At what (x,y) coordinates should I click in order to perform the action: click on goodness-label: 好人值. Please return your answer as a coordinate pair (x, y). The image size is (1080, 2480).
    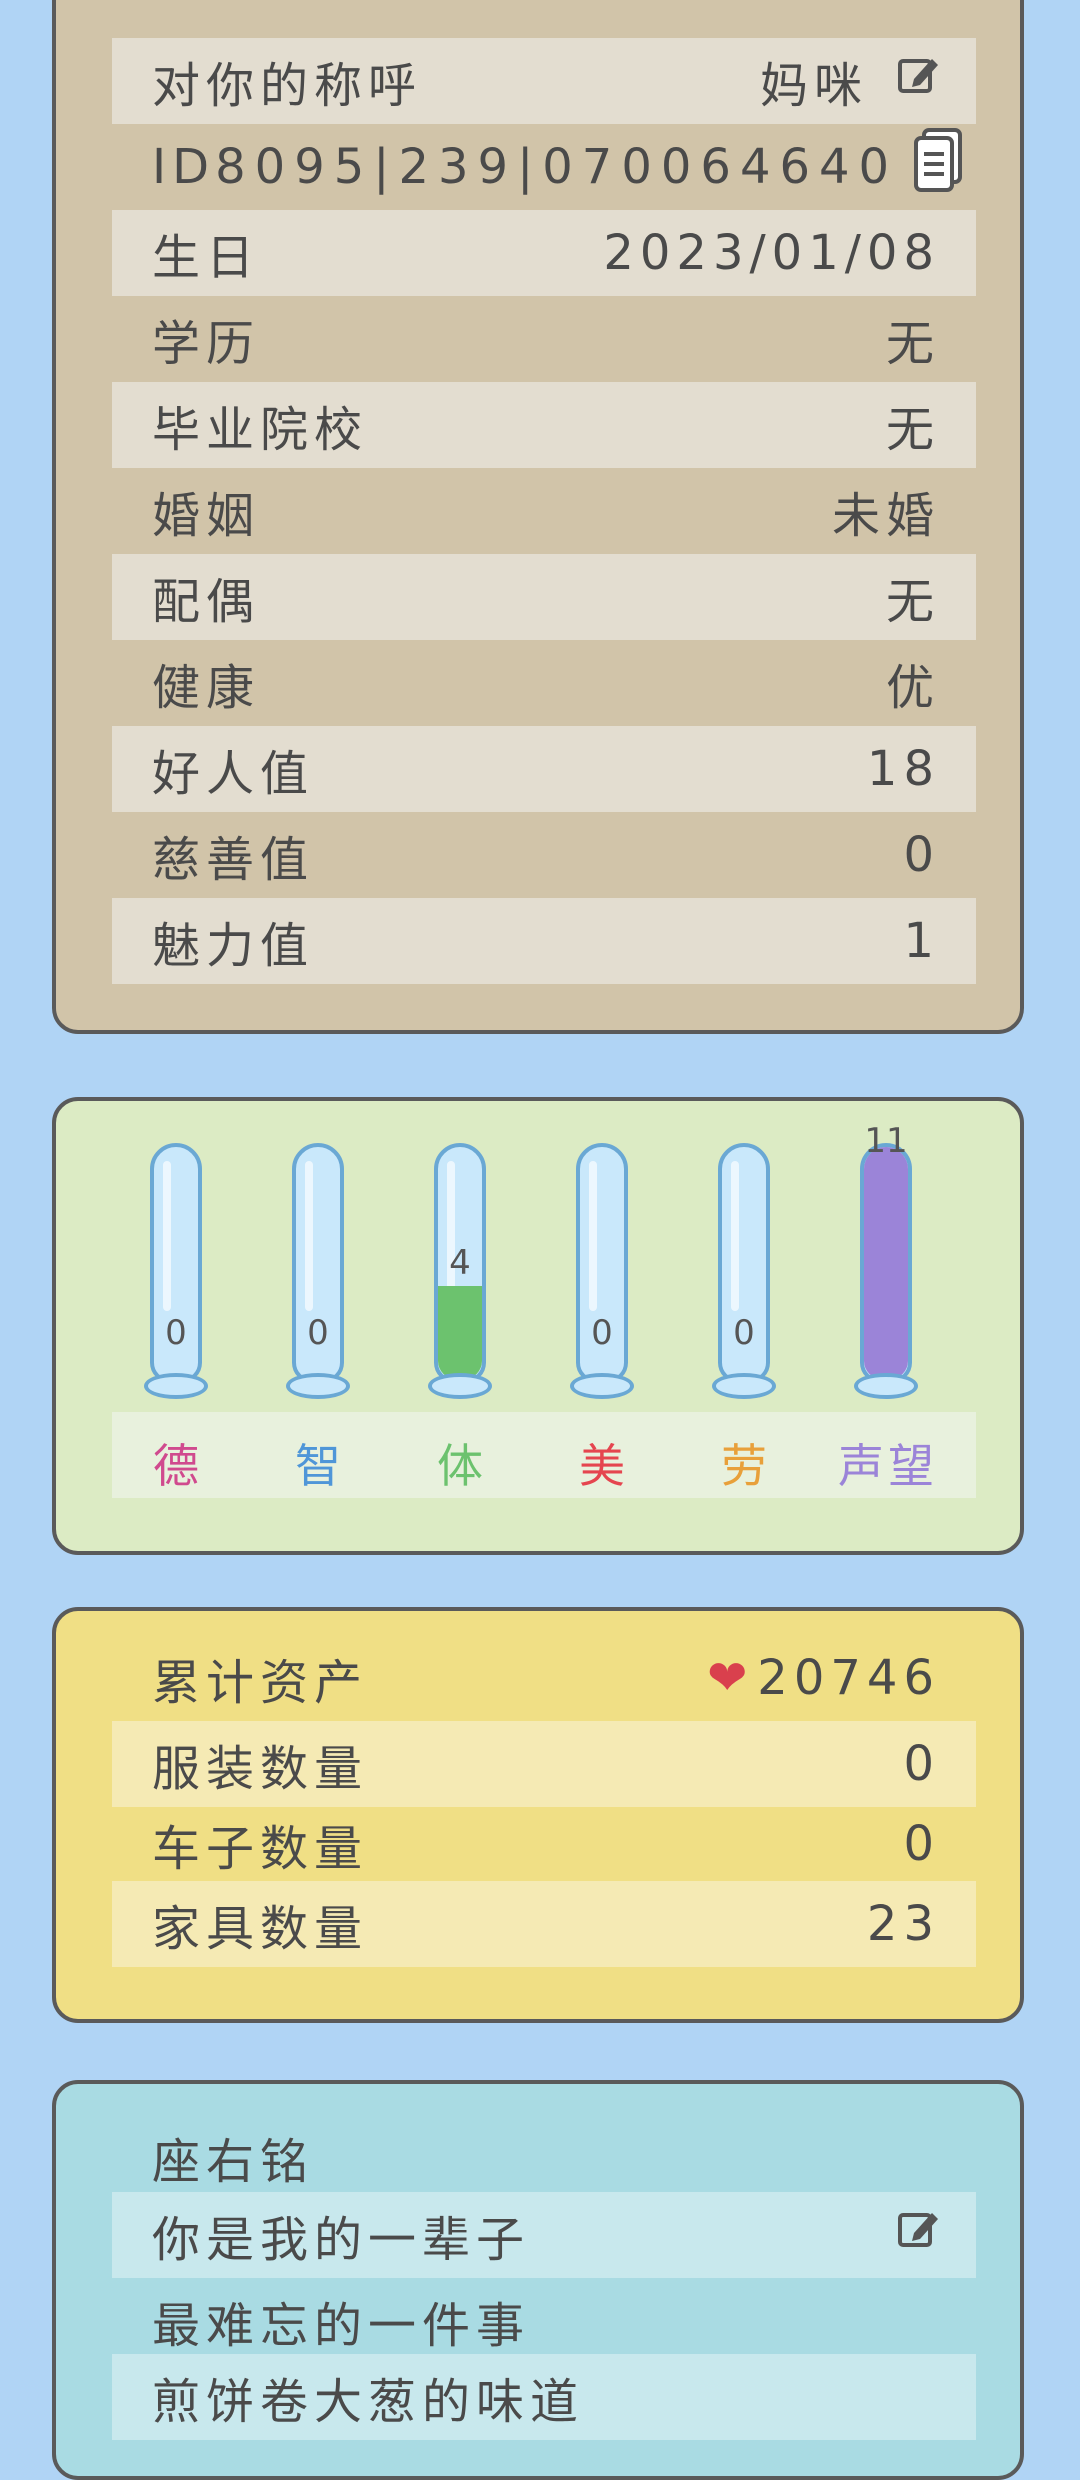
    Looking at the image, I should click on (233, 774).